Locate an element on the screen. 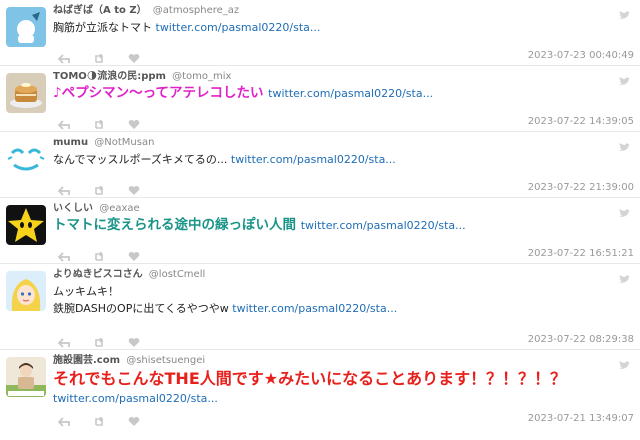 The height and width of the screenshot is (440, 640). tweet-timestamp: 2023-07-21 13:49:07 is located at coordinates (581, 418).